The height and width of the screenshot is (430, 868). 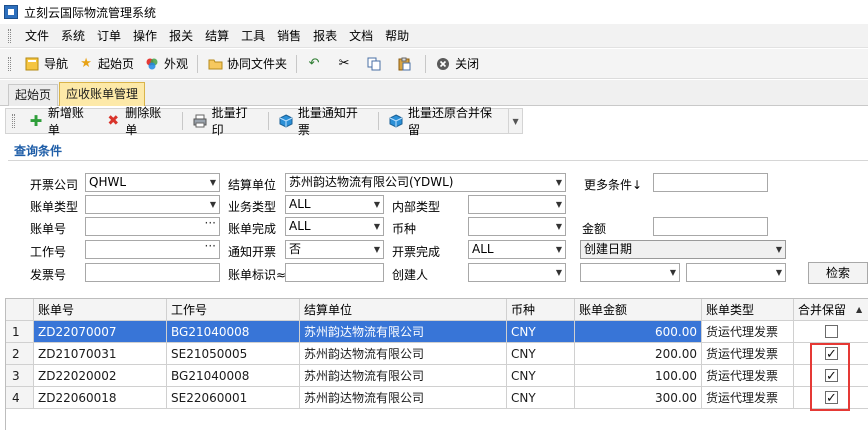 I want to click on close-button: 关闭, so click(x=457, y=64).